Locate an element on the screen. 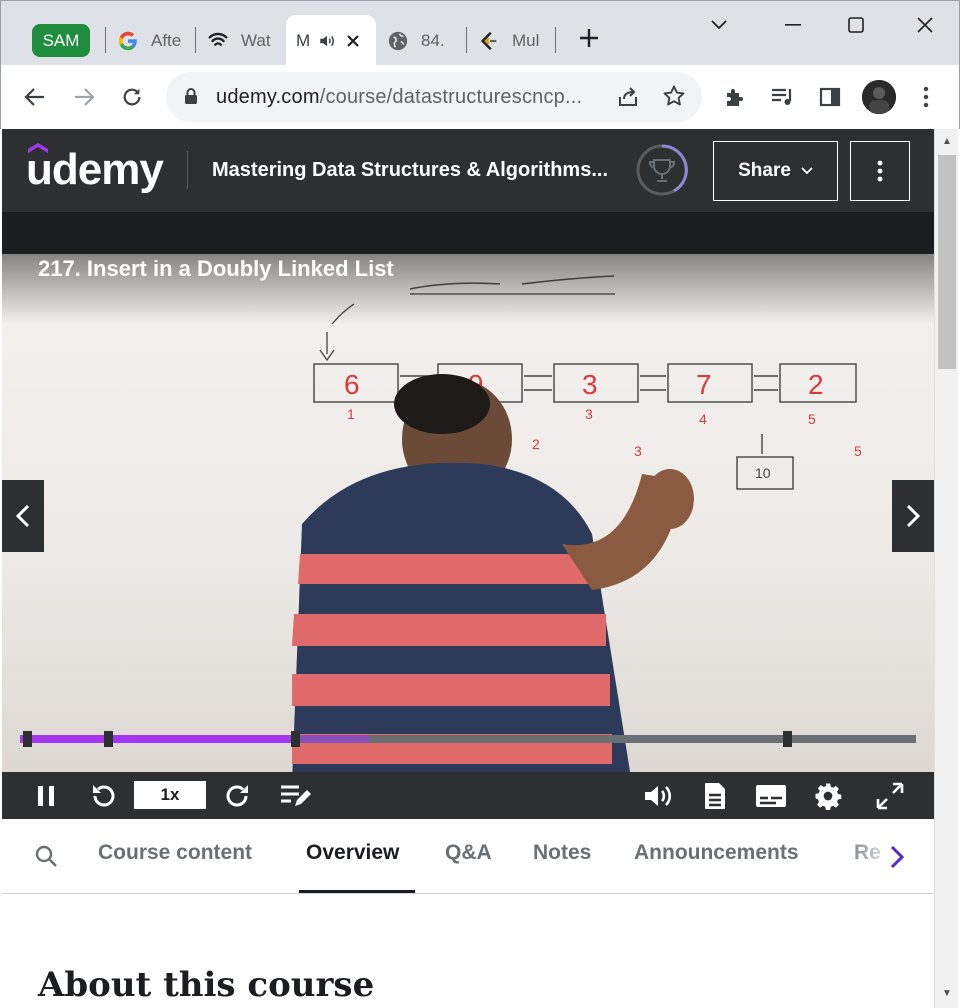  browser-menu-button is located at coordinates (926, 97).